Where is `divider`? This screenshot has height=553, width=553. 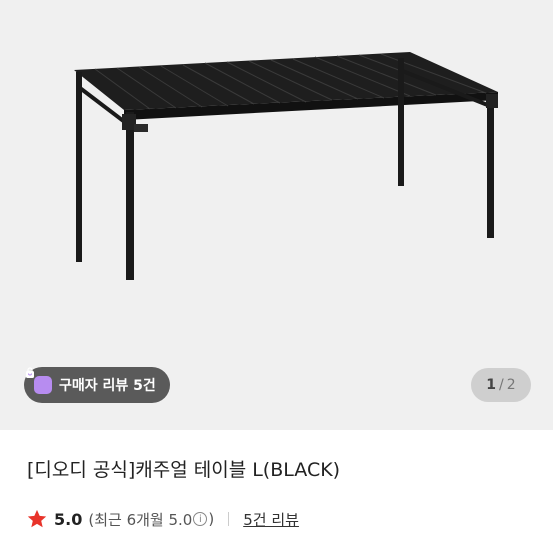
divider is located at coordinates (229, 519).